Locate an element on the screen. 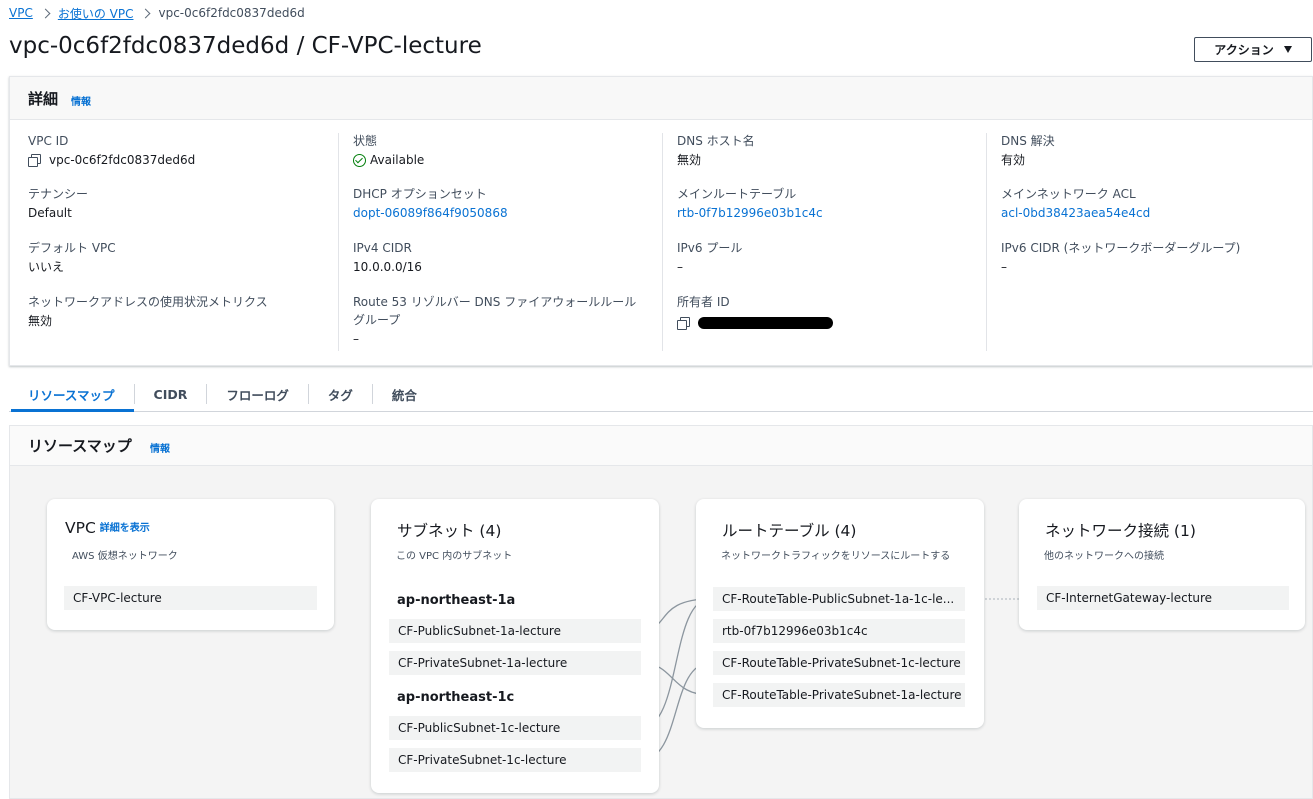 The height and width of the screenshot is (799, 1313). subnet-item: CF-PublicSubnet-1c-lecture is located at coordinates (515, 728).